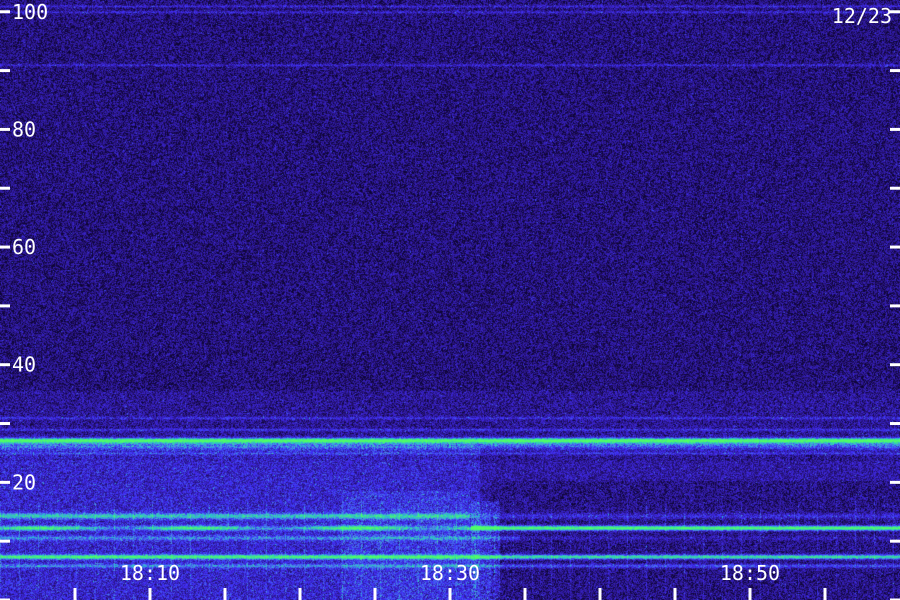  I want to click on y-tick-label-100: 100, so click(30, 12).